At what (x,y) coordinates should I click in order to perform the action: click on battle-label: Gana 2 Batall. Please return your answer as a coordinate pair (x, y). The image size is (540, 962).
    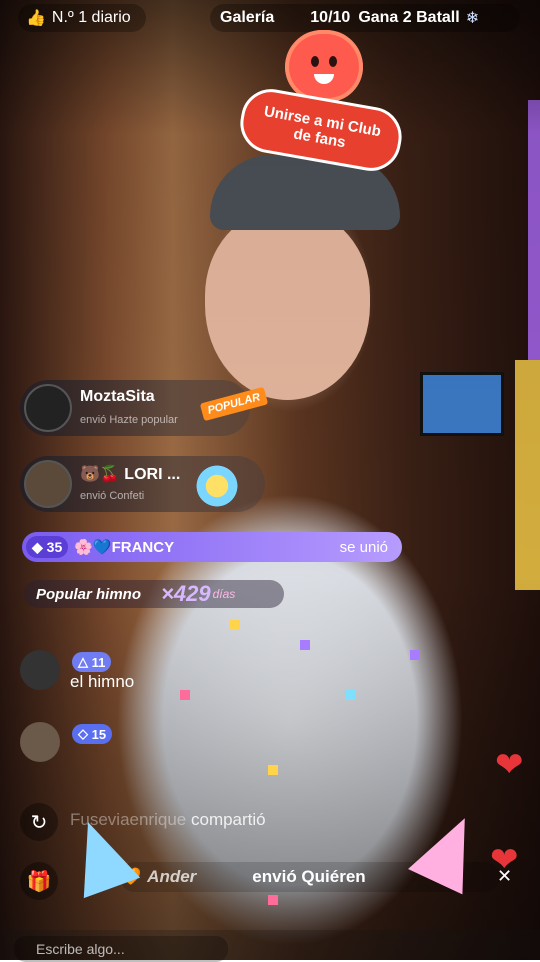
    Looking at the image, I should click on (409, 17).